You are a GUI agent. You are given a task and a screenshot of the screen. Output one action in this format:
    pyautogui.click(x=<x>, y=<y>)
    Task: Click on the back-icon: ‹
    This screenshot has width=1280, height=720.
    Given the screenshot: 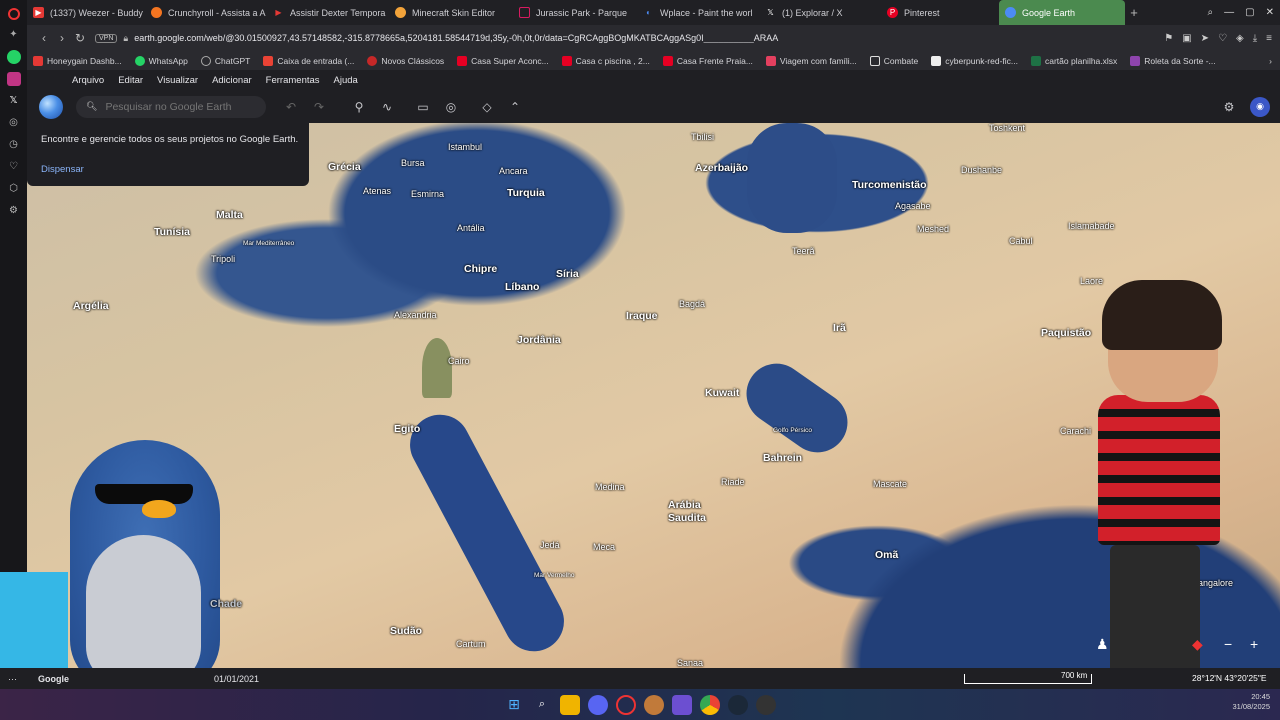 What is the action you would take?
    pyautogui.click(x=44, y=38)
    